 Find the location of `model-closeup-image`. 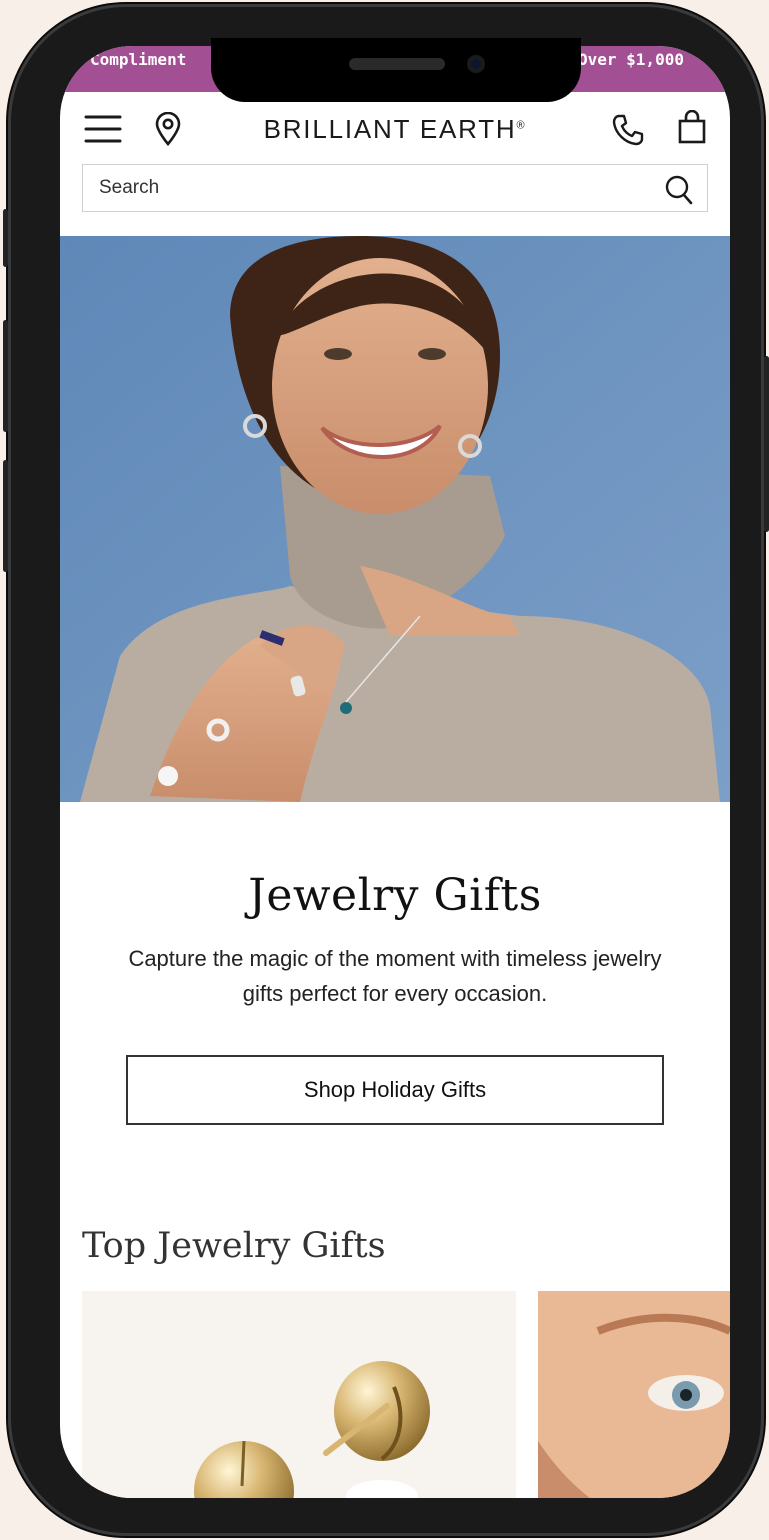

model-closeup-image is located at coordinates (634, 1394).